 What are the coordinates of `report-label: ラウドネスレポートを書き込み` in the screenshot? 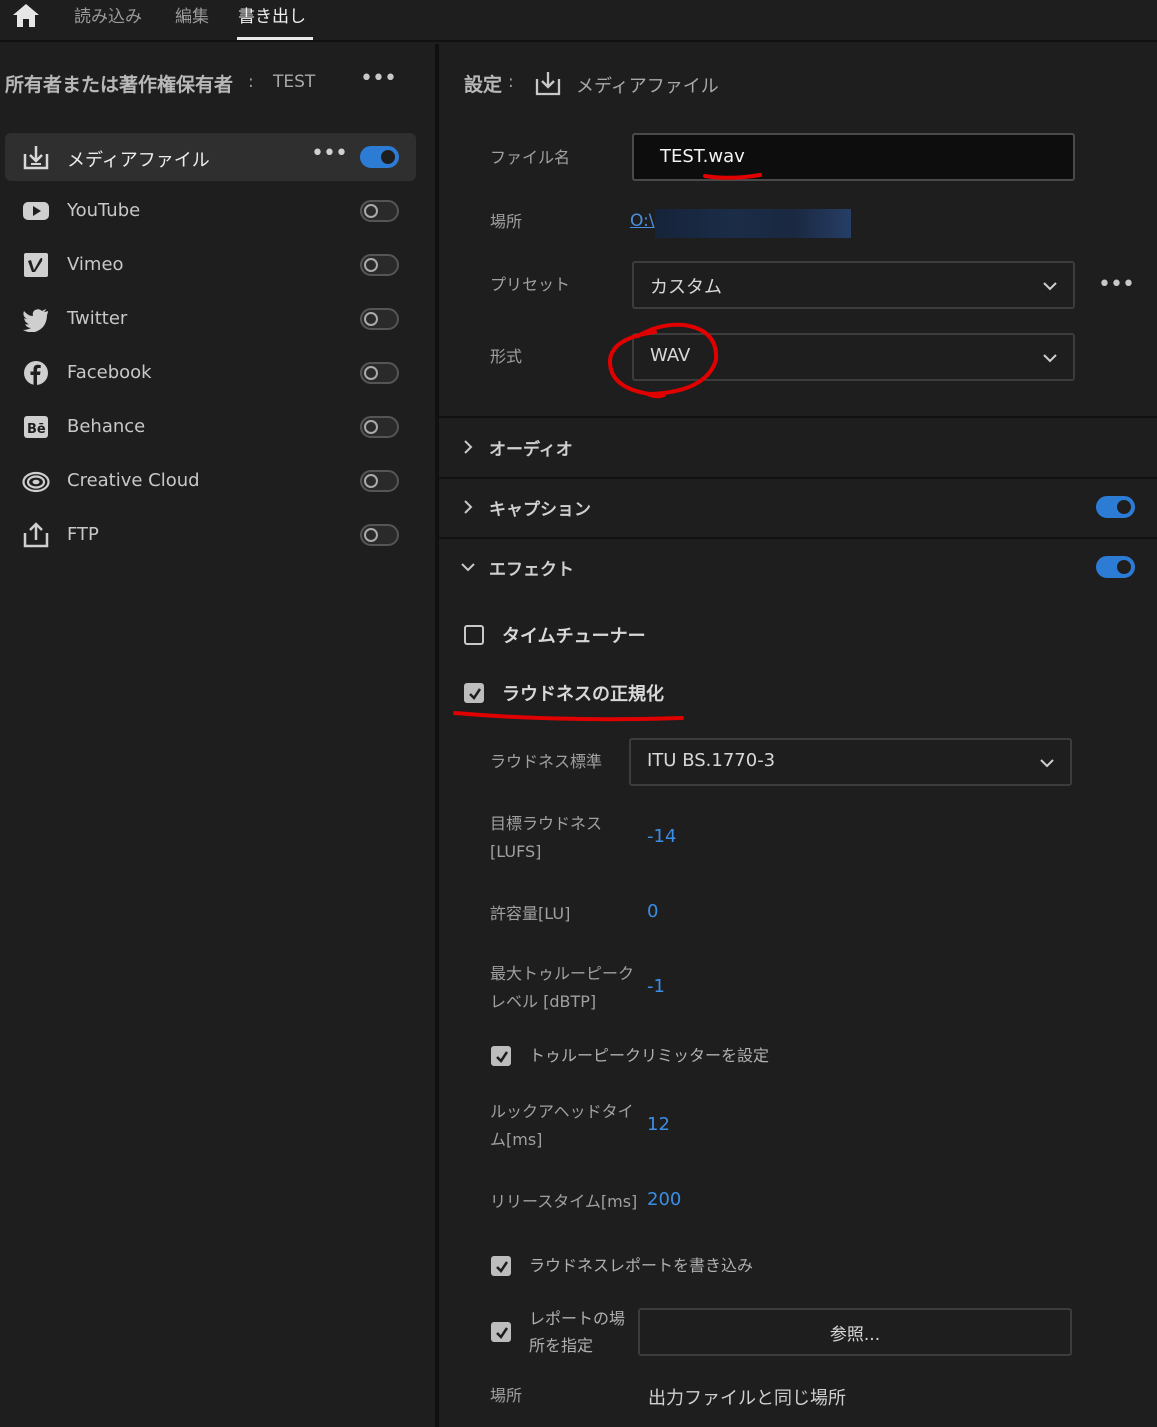 It's located at (641, 1265).